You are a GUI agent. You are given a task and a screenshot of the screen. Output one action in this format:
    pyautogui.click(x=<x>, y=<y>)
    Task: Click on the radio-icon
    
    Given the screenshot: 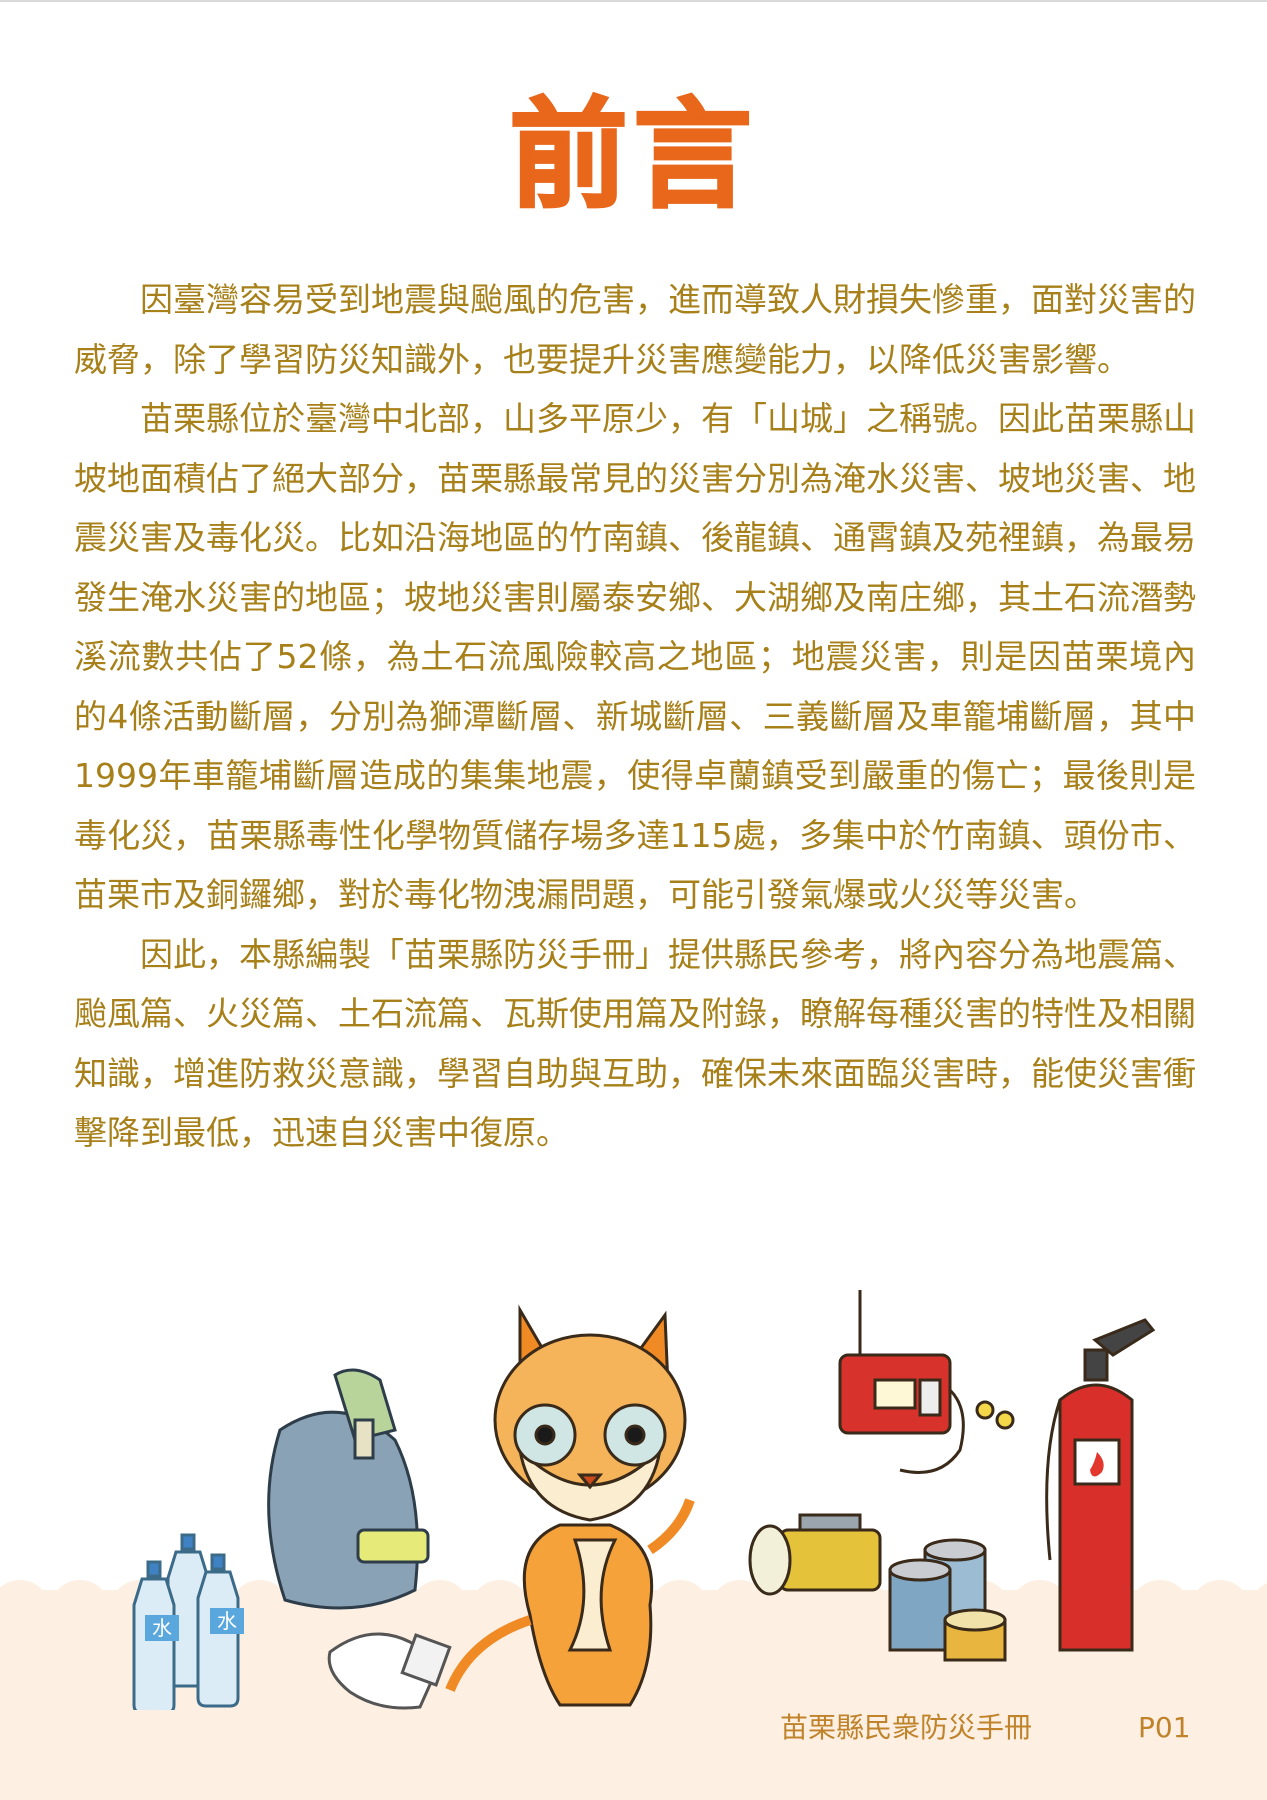 What is the action you would take?
    pyautogui.click(x=926, y=1382)
    